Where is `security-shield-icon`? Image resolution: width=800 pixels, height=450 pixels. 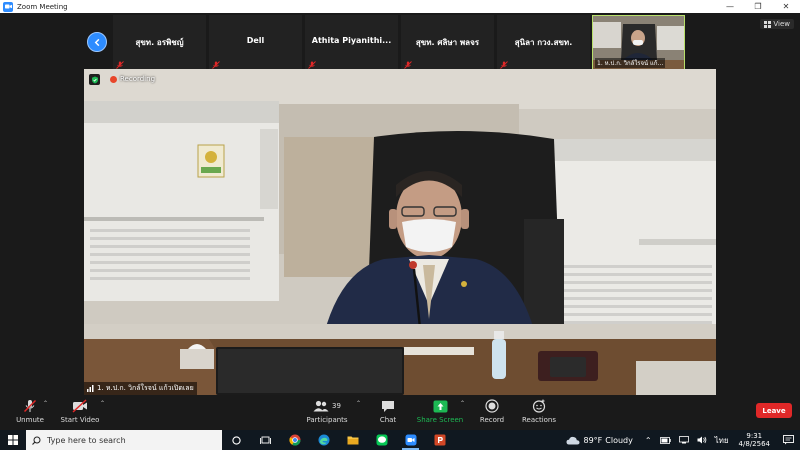 security-shield-icon is located at coordinates (94, 79).